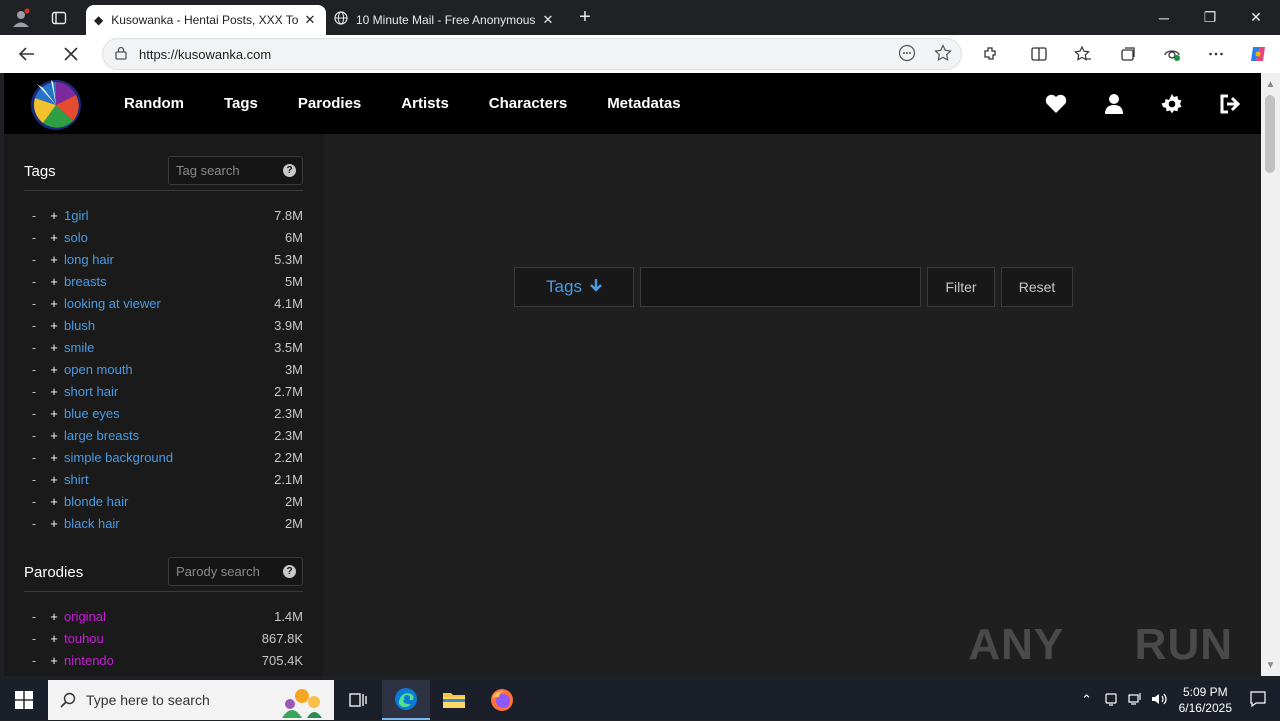 The width and height of the screenshot is (1280, 721). What do you see at coordinates (24, 700) in the screenshot?
I see `windows-start-icon` at bounding box center [24, 700].